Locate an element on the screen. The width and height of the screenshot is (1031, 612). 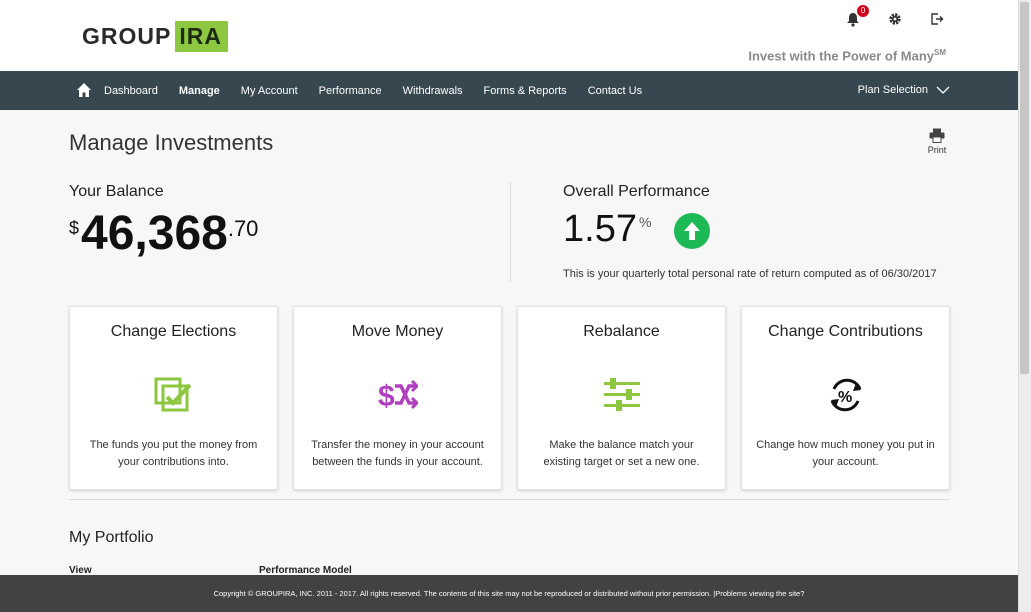
settings-button is located at coordinates (895, 19).